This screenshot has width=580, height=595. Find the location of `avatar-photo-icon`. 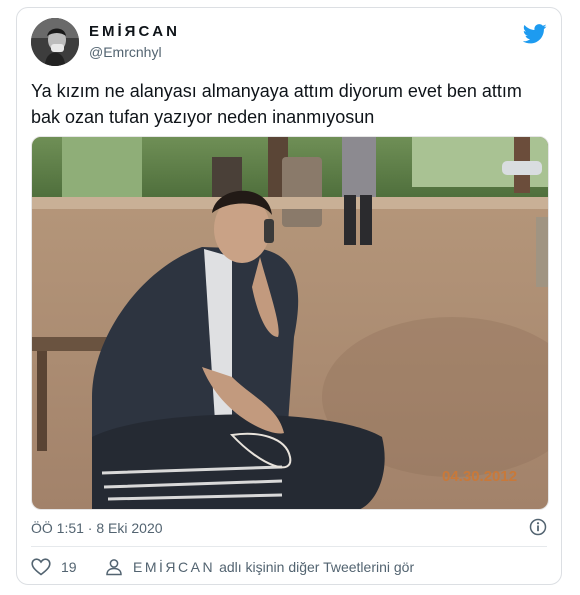

avatar-photo-icon is located at coordinates (55, 42).